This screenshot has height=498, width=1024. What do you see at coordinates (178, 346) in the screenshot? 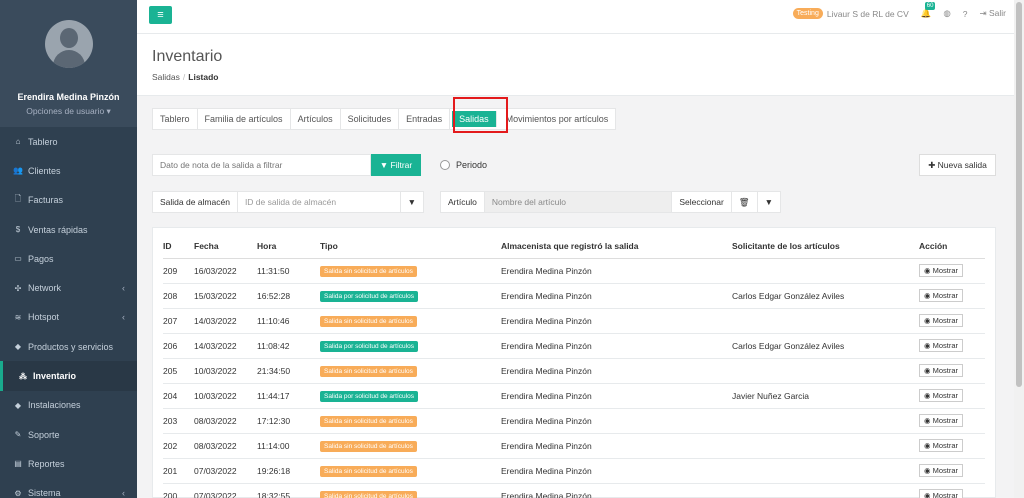
I see `cell-id: 206` at bounding box center [178, 346].